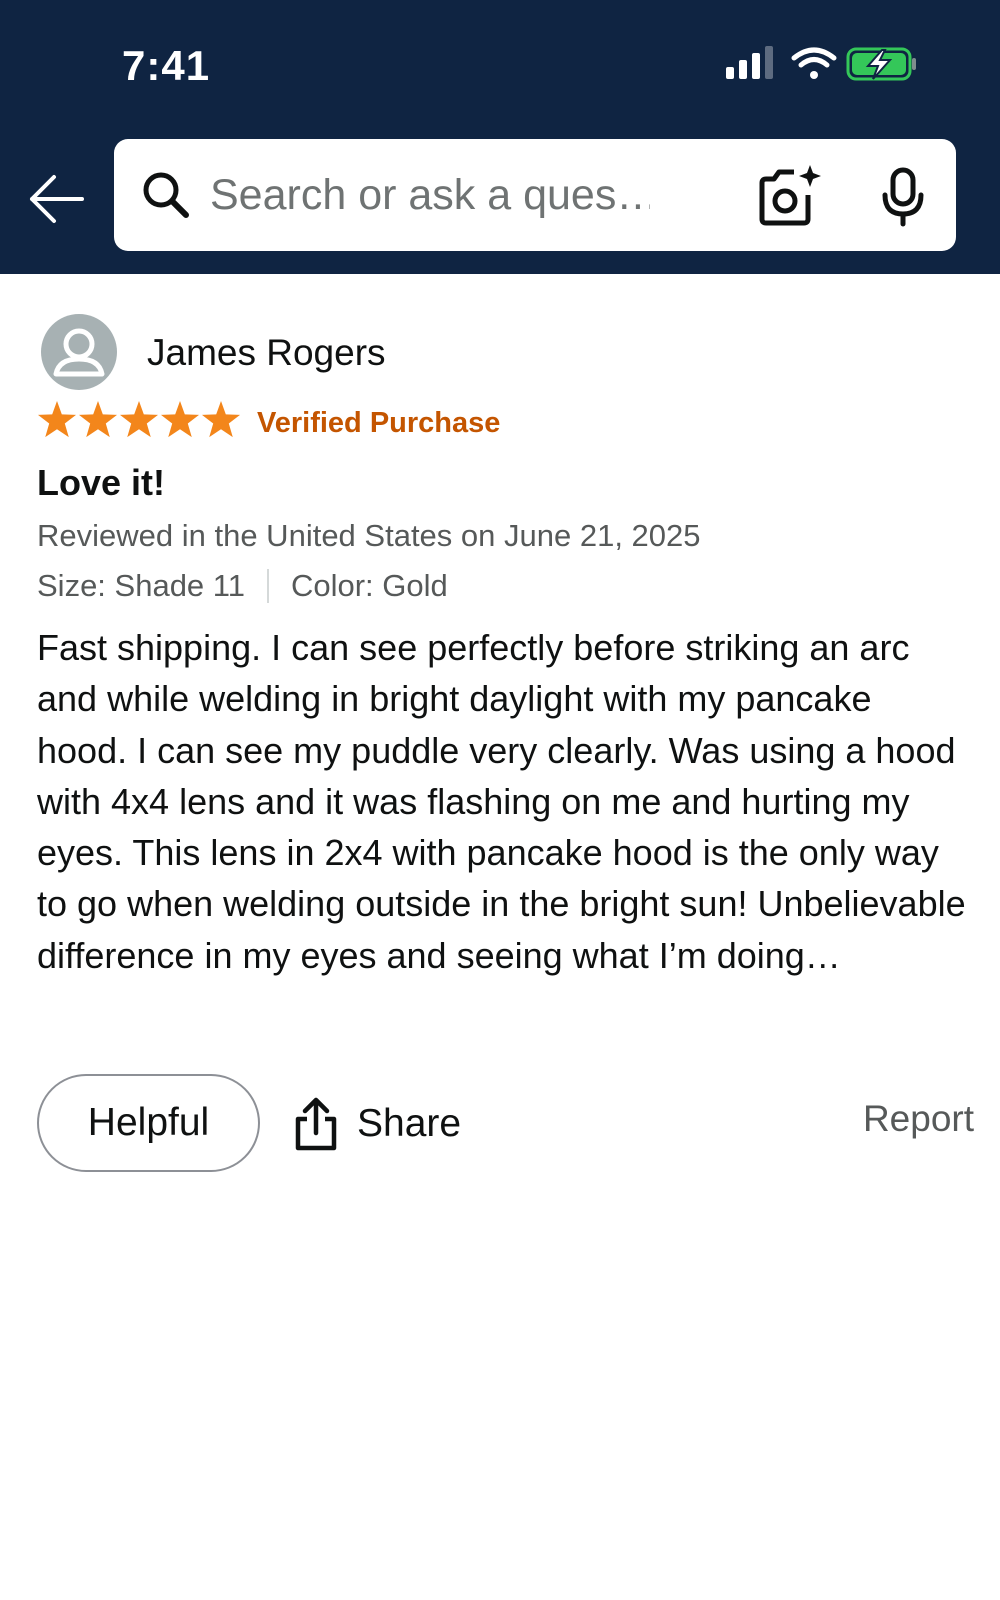 This screenshot has height=1600, width=1000. I want to click on verified-purchase-badge: Verified Purchase, so click(379, 423).